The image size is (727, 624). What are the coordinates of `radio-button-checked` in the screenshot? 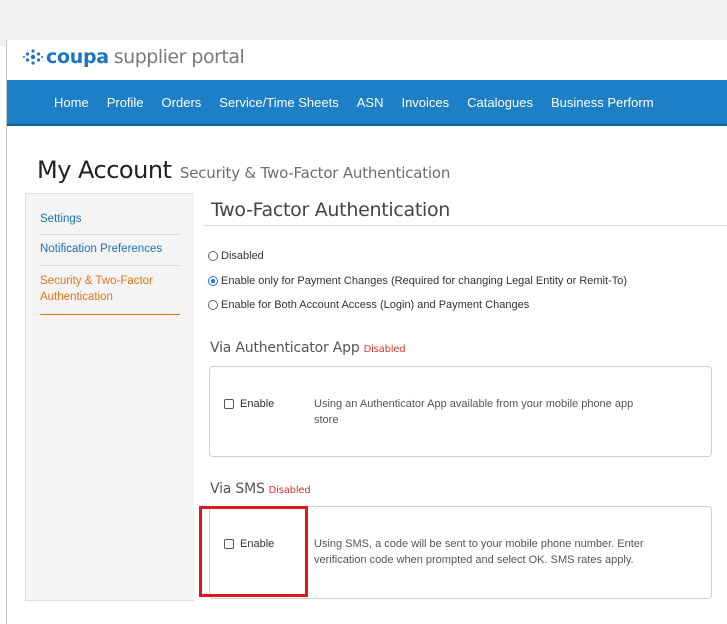 It's located at (213, 281).